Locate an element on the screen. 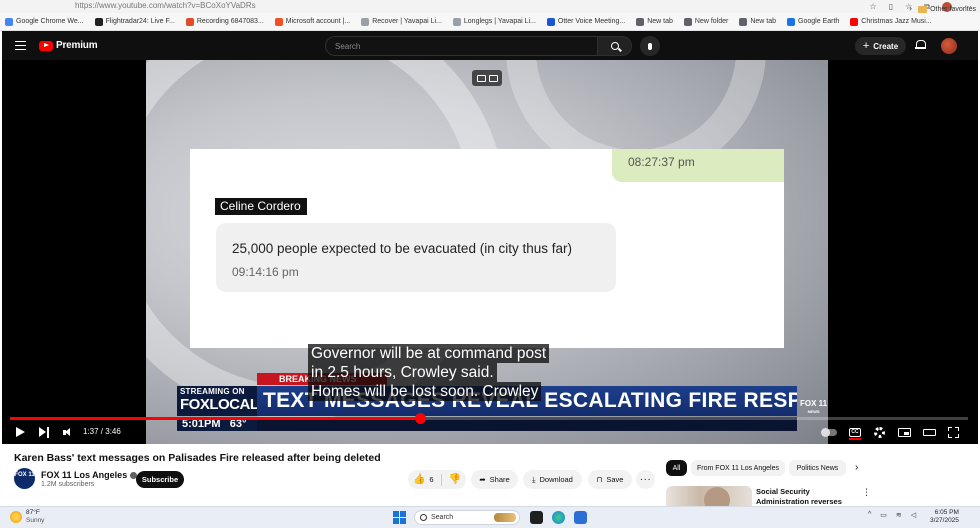 The image size is (980, 528). channel-name-text: FOX 11 Los Angeles is located at coordinates (84, 475).